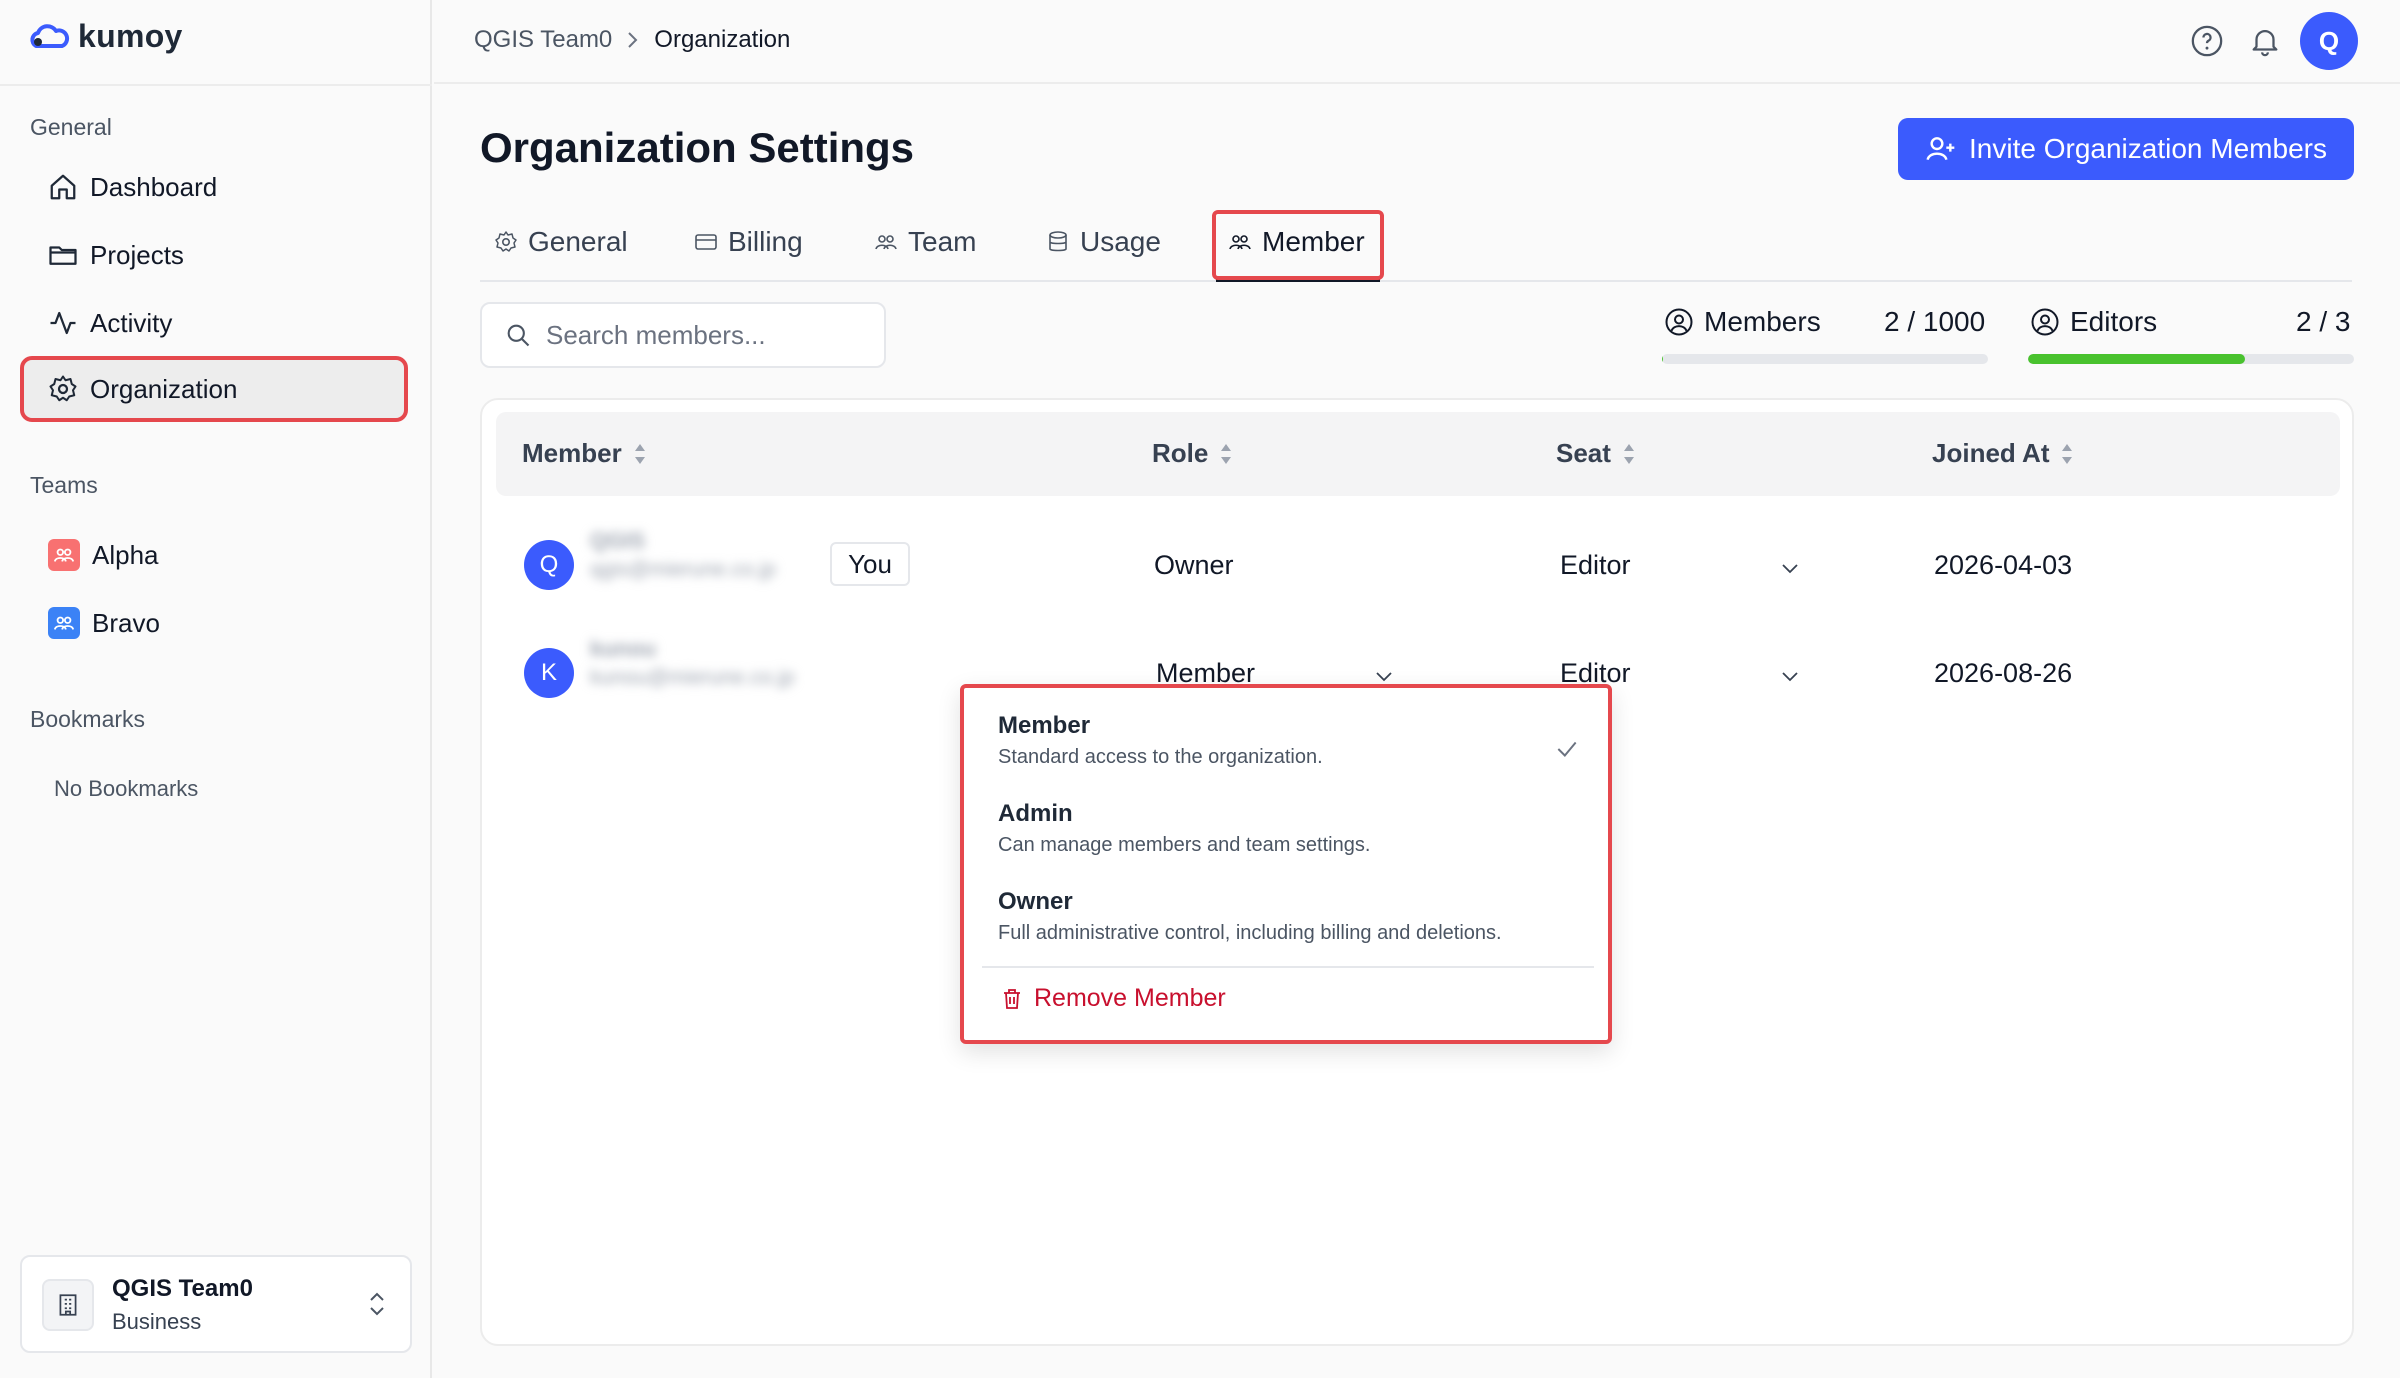 This screenshot has width=2400, height=1378. I want to click on option-description: Can manage members and team settings., so click(1184, 845).